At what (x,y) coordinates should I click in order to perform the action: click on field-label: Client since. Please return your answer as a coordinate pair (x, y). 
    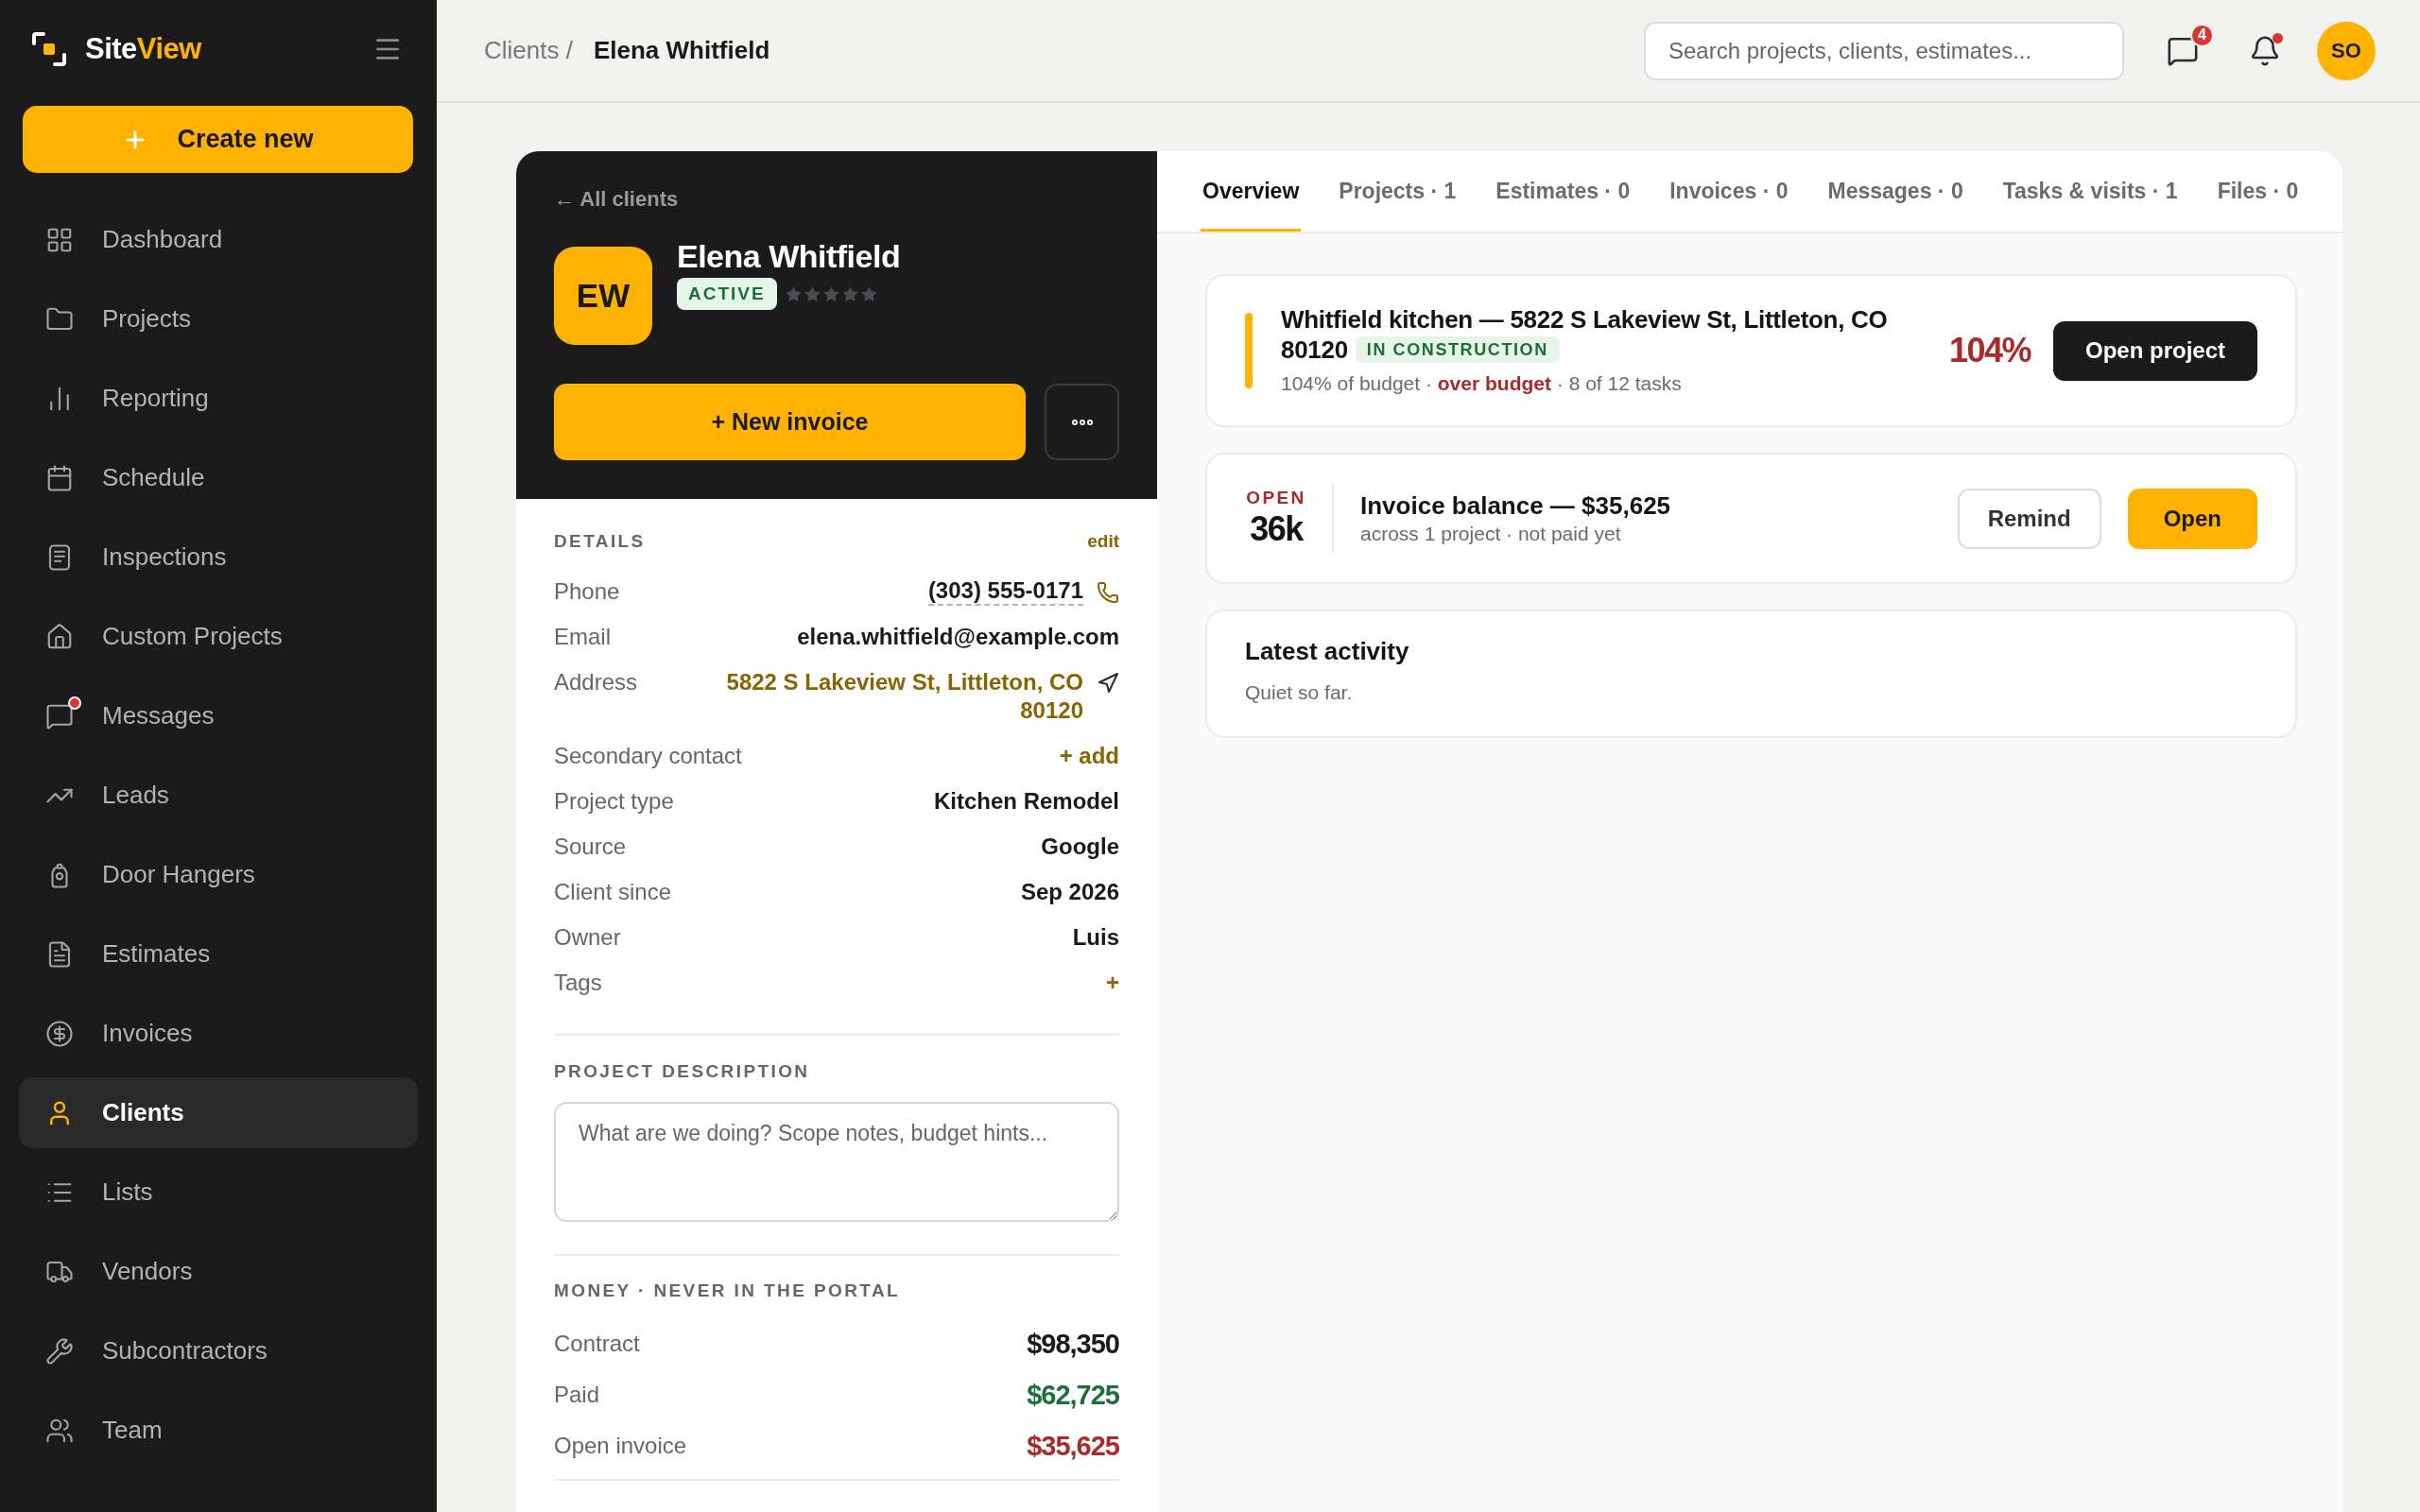
    Looking at the image, I should click on (613, 892).